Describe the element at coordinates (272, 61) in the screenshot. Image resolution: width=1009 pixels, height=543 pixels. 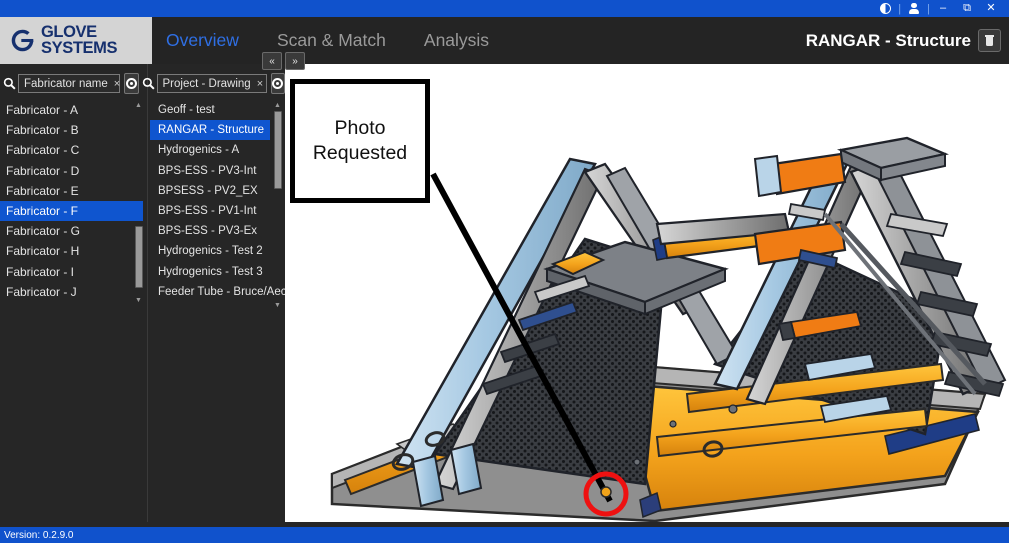
I see `collapse-prev-button: «` at that location.